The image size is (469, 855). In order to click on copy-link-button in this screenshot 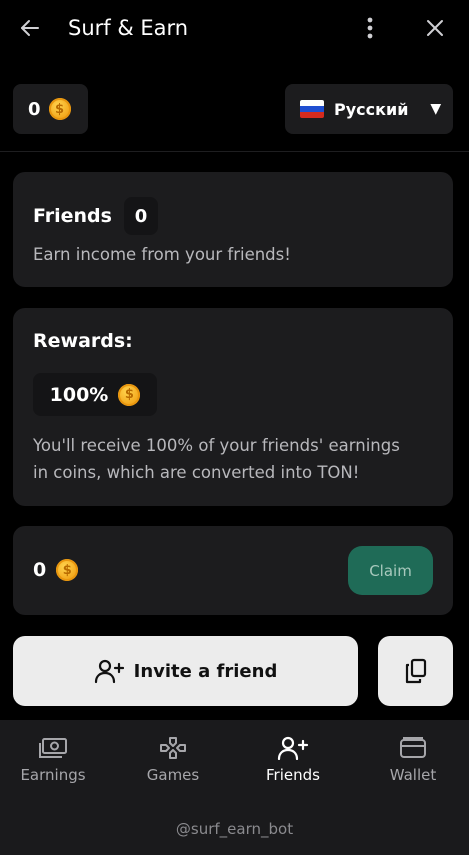, I will do `click(415, 671)`.